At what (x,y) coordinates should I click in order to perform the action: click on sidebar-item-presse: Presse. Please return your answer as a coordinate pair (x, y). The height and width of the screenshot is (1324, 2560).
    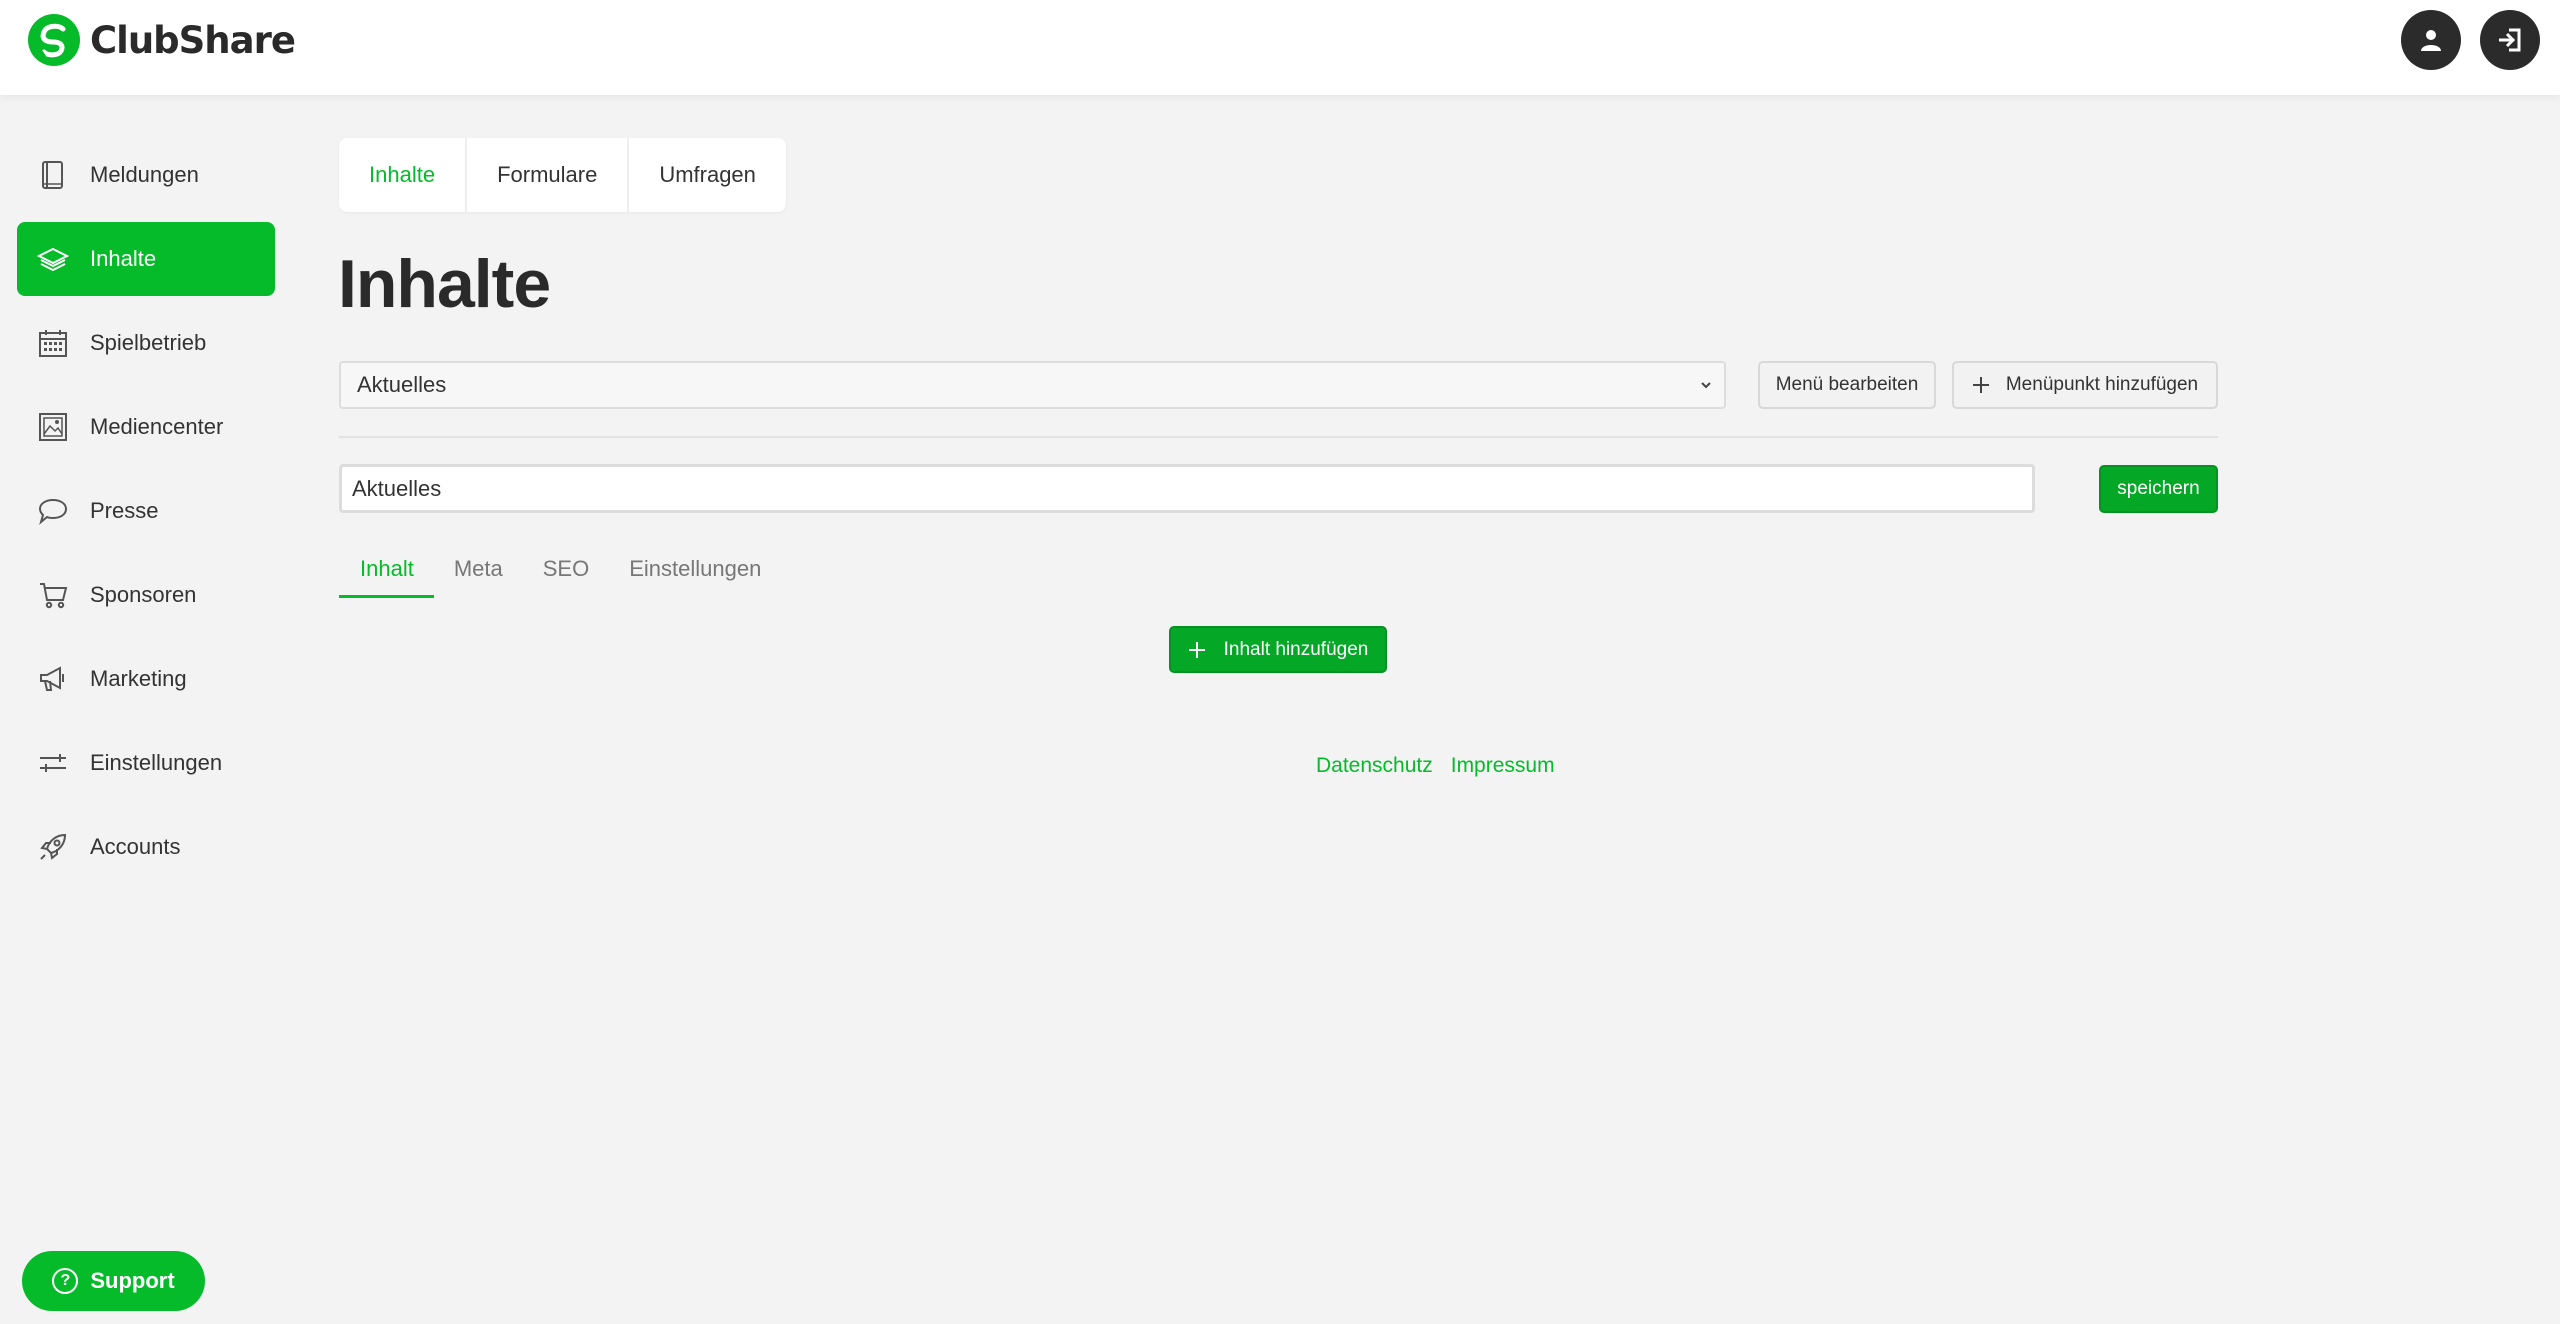
    Looking at the image, I should click on (146, 511).